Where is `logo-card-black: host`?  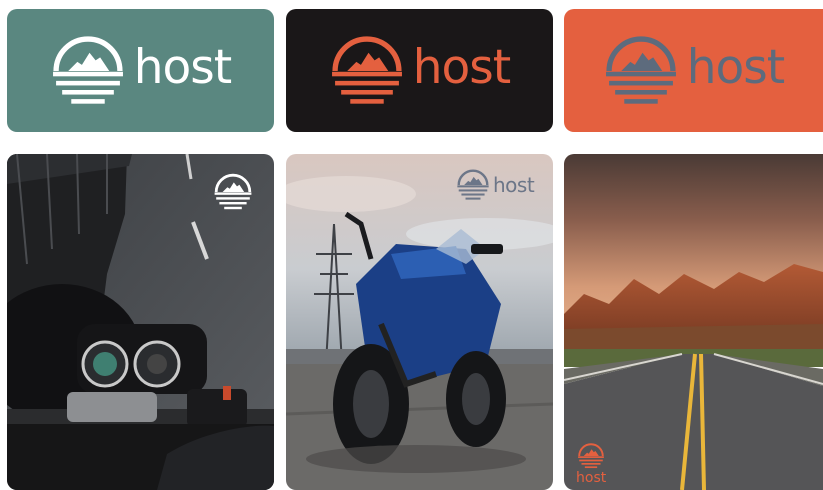
logo-card-black: host is located at coordinates (419, 70).